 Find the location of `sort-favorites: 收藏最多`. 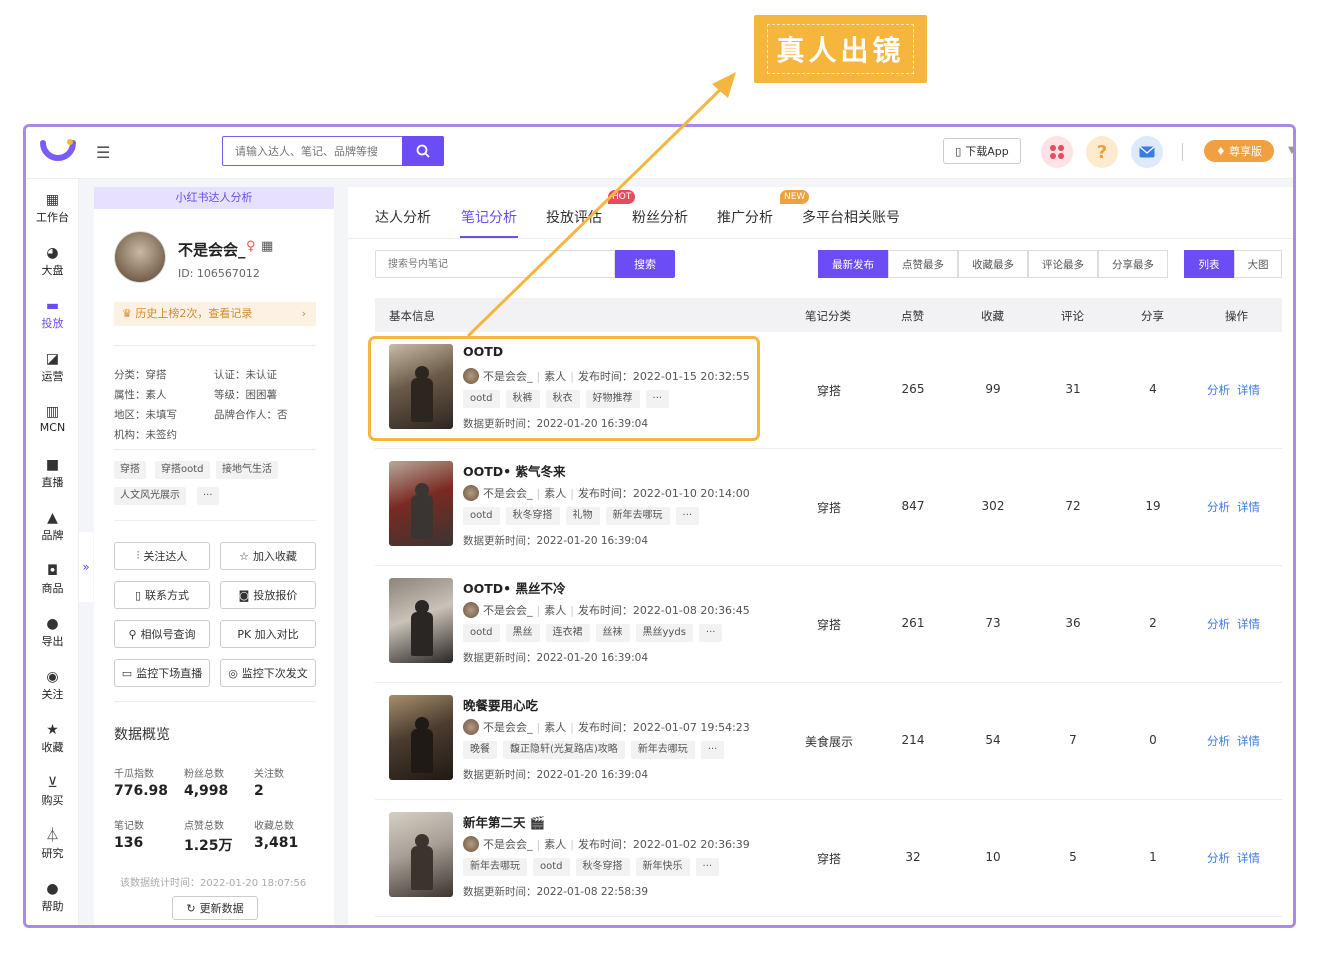

sort-favorites: 收藏最多 is located at coordinates (993, 264).